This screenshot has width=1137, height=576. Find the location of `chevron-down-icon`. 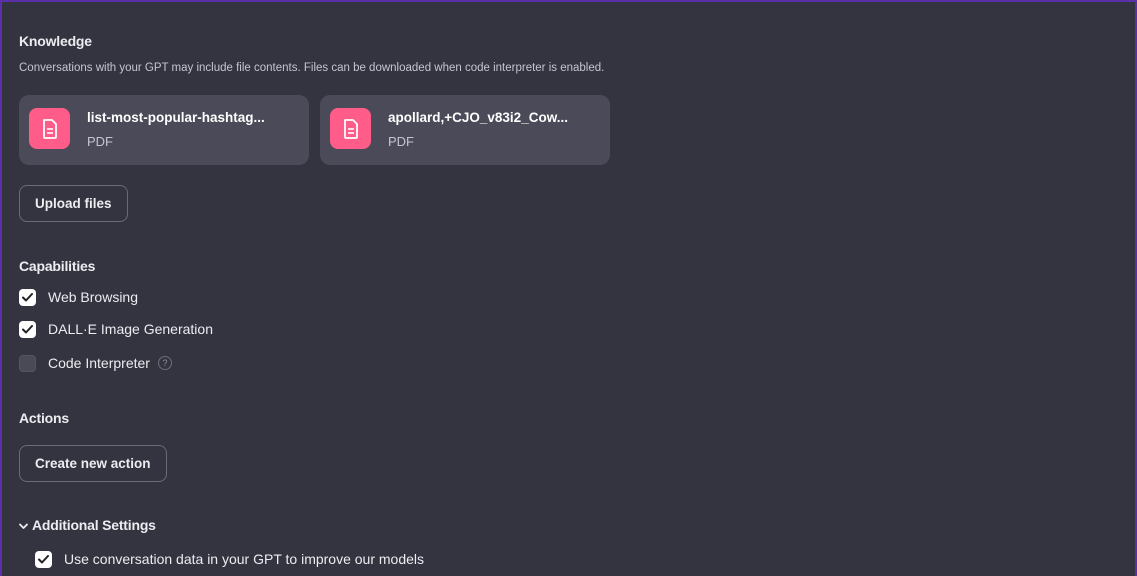

chevron-down-icon is located at coordinates (23, 525).